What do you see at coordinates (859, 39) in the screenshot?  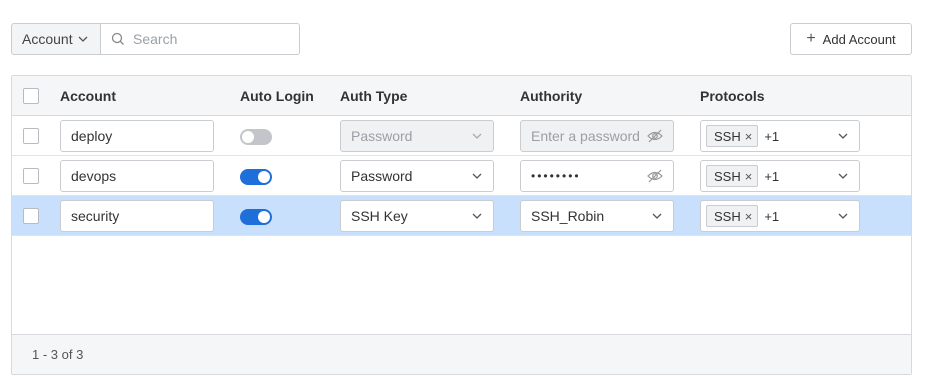 I see `add-account-label: Add Account` at bounding box center [859, 39].